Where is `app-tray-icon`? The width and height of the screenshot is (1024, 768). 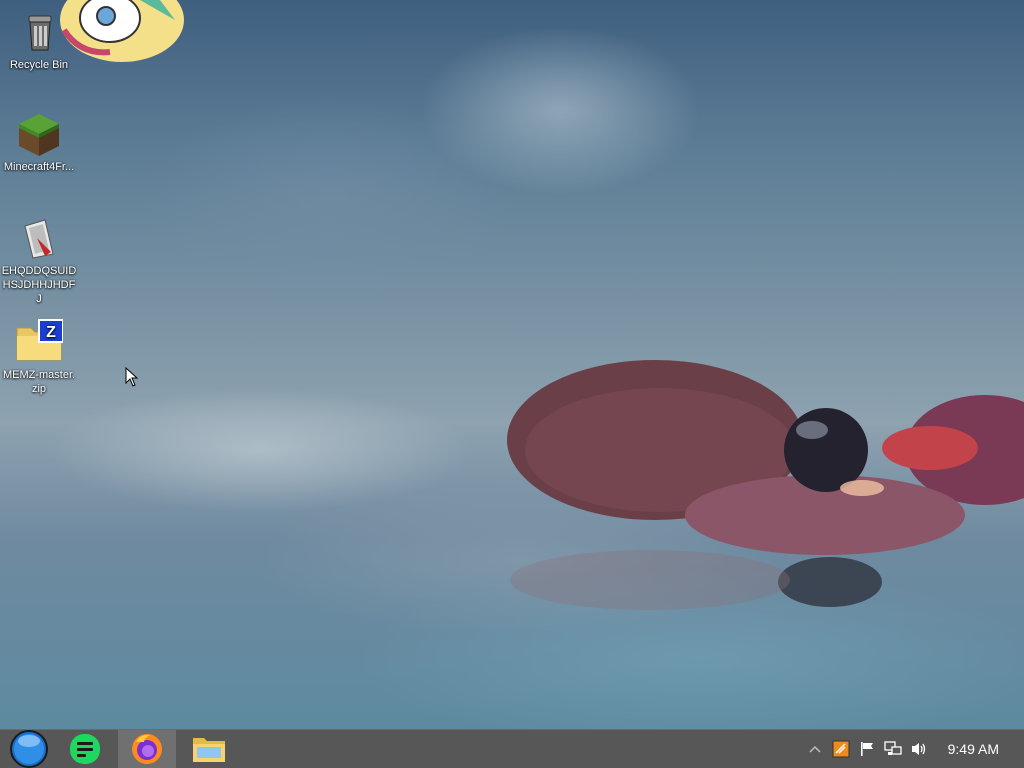
app-tray-icon is located at coordinates (841, 749).